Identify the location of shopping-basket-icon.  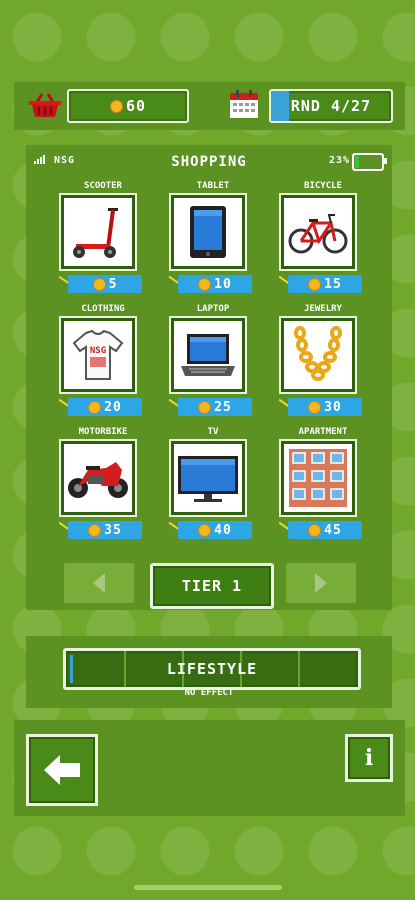
(45, 105).